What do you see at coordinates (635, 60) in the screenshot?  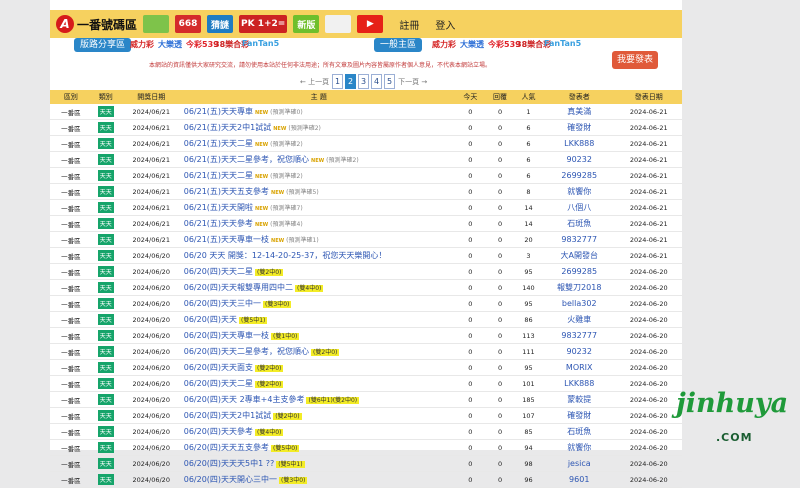 I see `post-button: 我要發表` at bounding box center [635, 60].